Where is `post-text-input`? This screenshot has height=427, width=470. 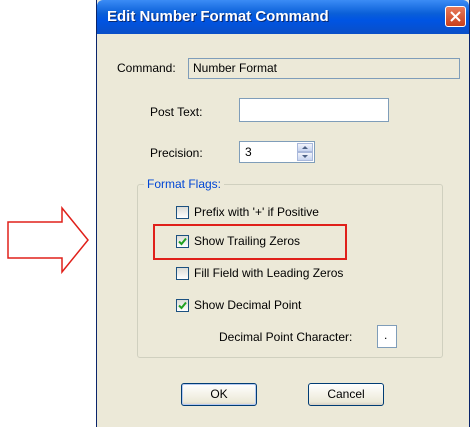
post-text-input is located at coordinates (314, 110).